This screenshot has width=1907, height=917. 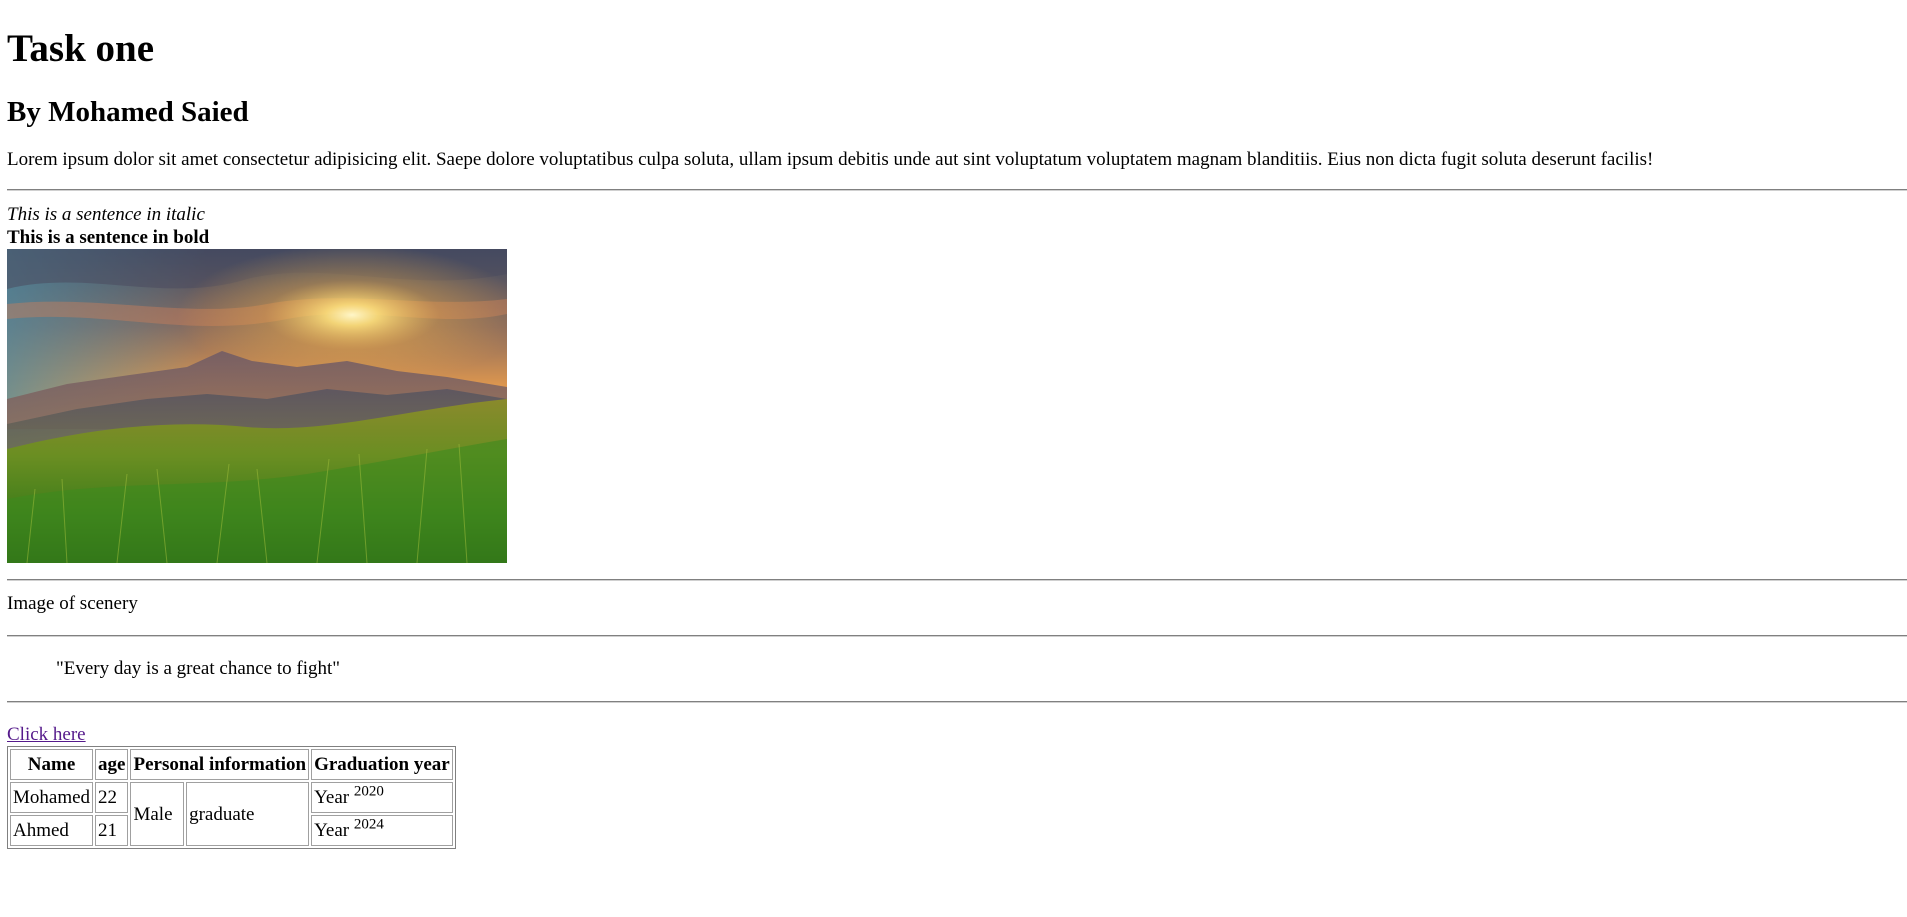 I want to click on cell-status: graduate, so click(x=248, y=814).